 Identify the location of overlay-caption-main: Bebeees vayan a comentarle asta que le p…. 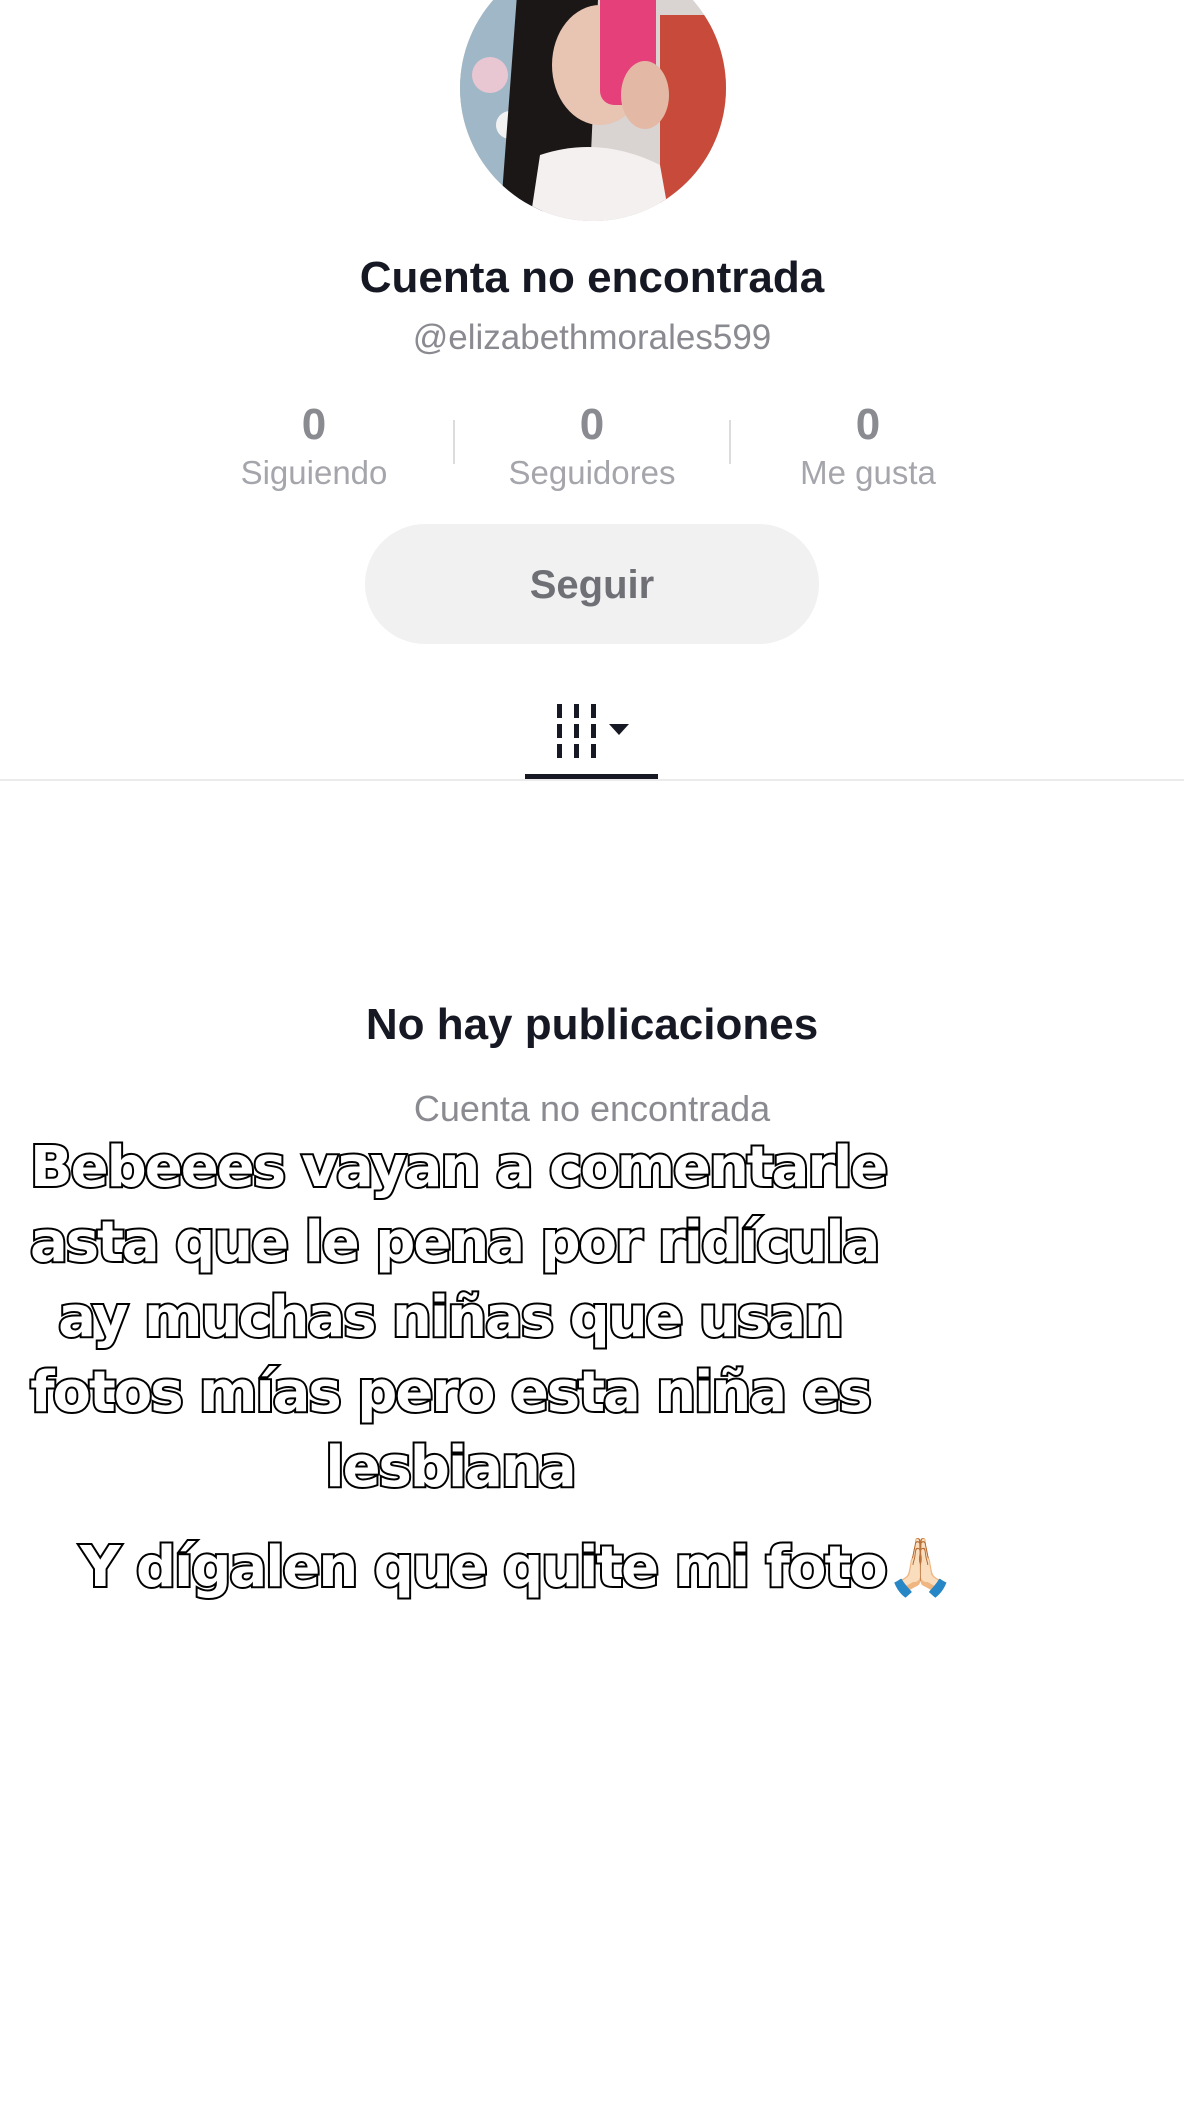
(459, 1317).